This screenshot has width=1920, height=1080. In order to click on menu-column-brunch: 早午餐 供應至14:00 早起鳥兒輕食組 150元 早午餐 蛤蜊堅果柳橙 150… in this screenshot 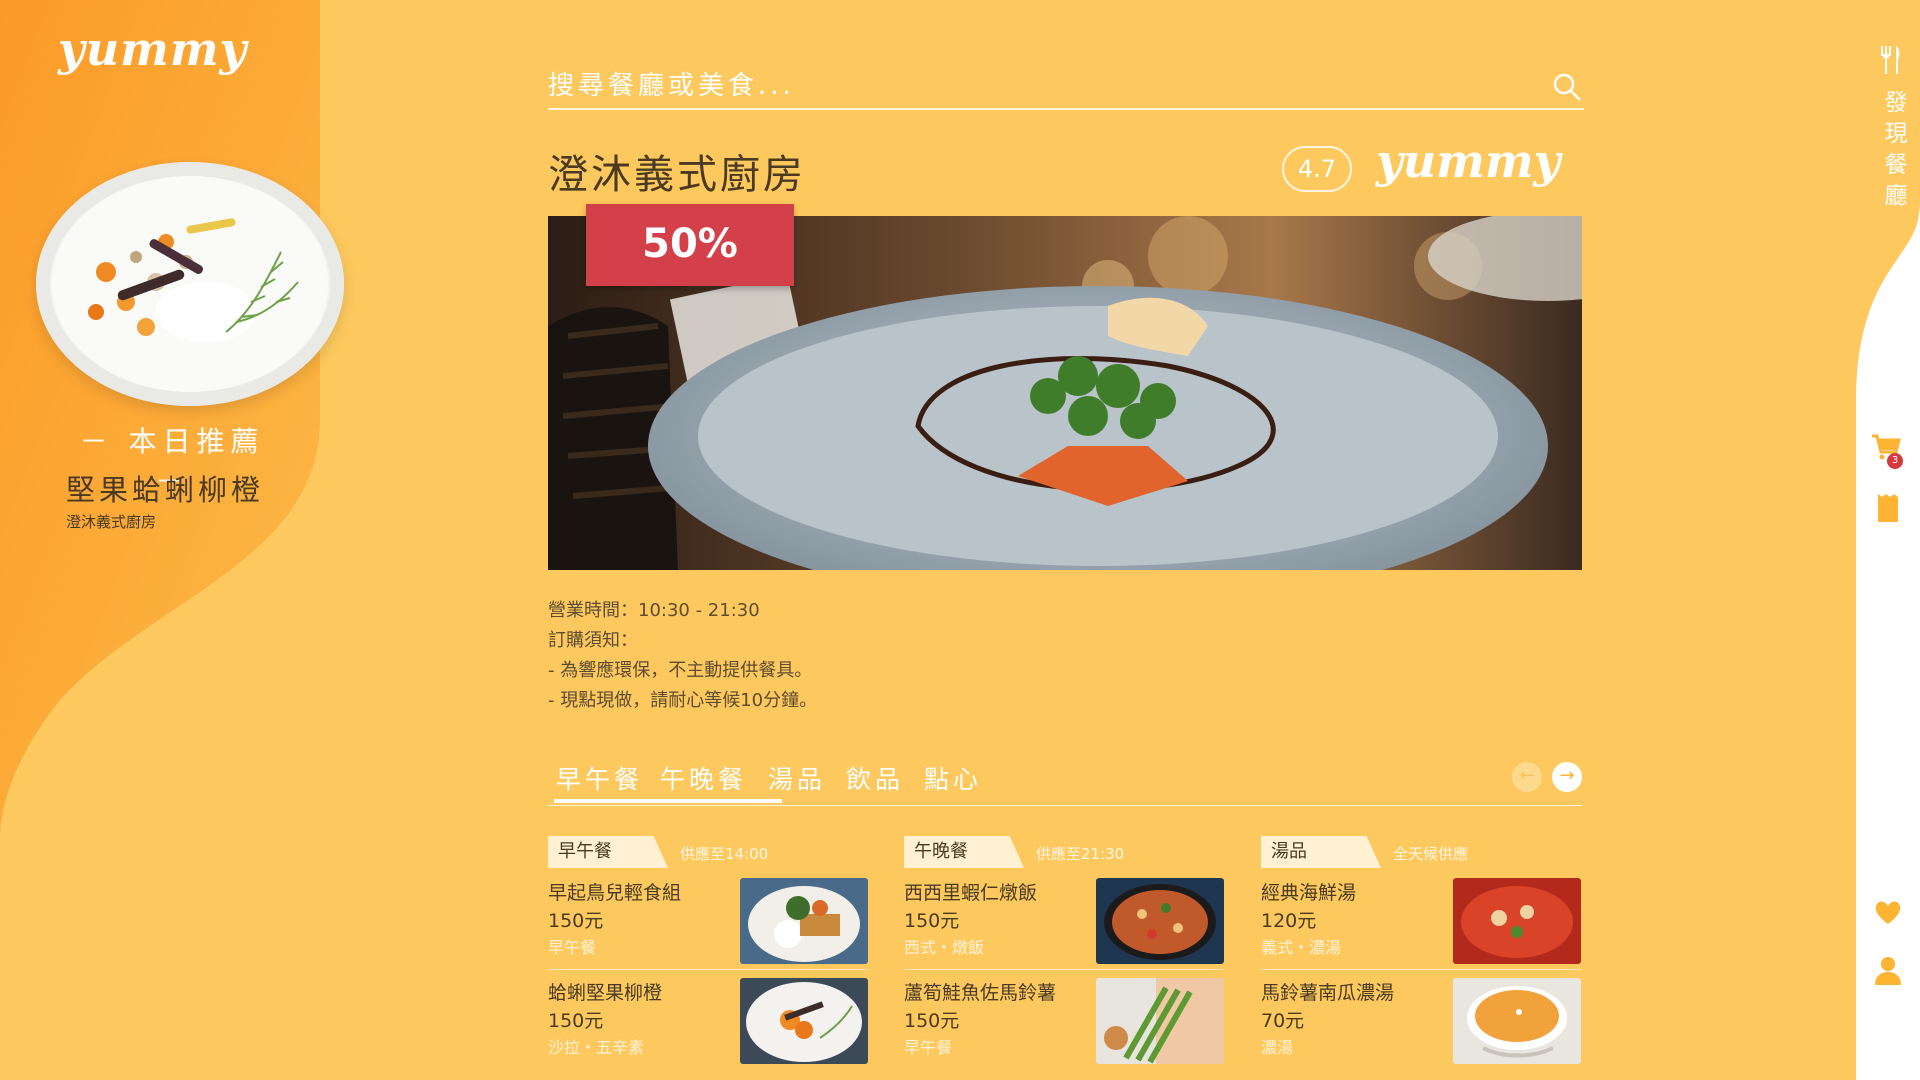, I will do `click(708, 953)`.